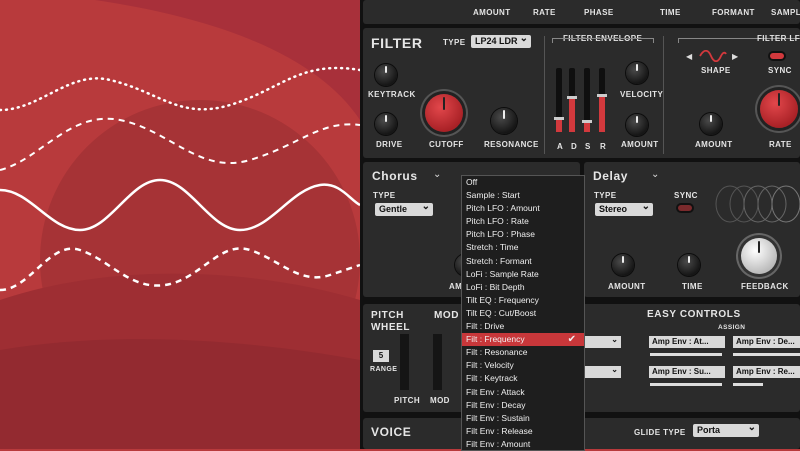 The image size is (800, 451). Describe the element at coordinates (496, 404) in the screenshot. I see `menu-item-label: Filt Env : Decay` at that location.